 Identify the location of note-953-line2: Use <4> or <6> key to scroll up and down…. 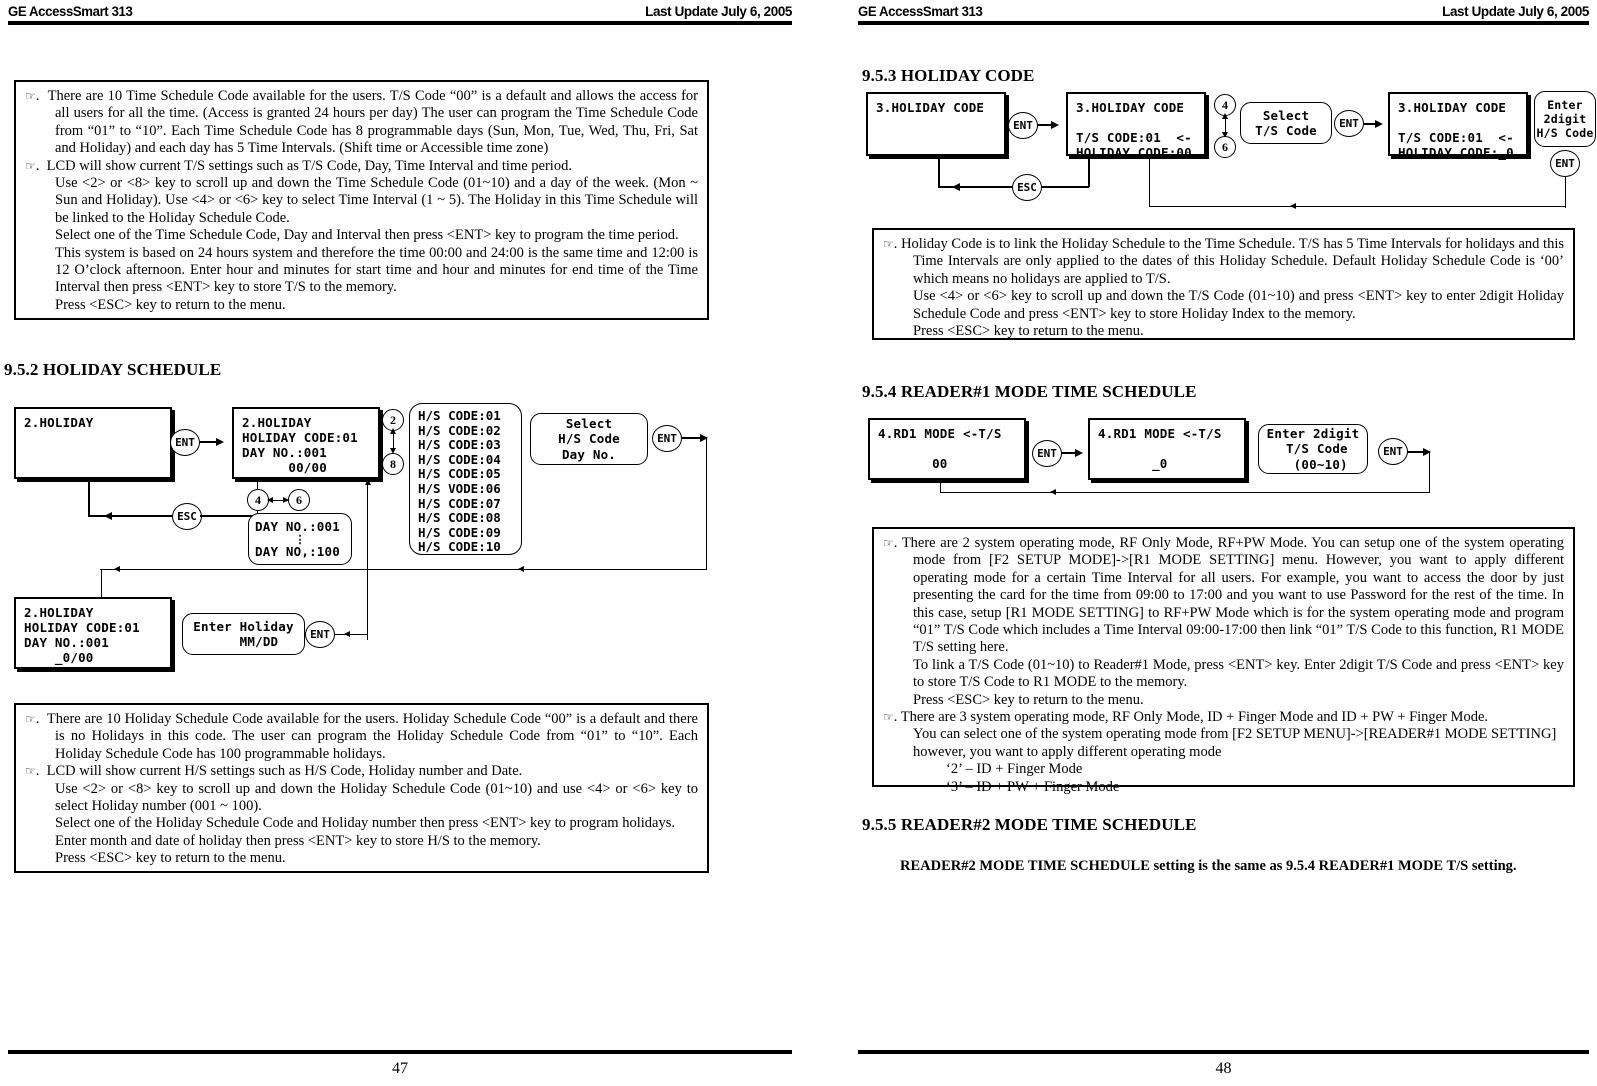
(1238, 305).